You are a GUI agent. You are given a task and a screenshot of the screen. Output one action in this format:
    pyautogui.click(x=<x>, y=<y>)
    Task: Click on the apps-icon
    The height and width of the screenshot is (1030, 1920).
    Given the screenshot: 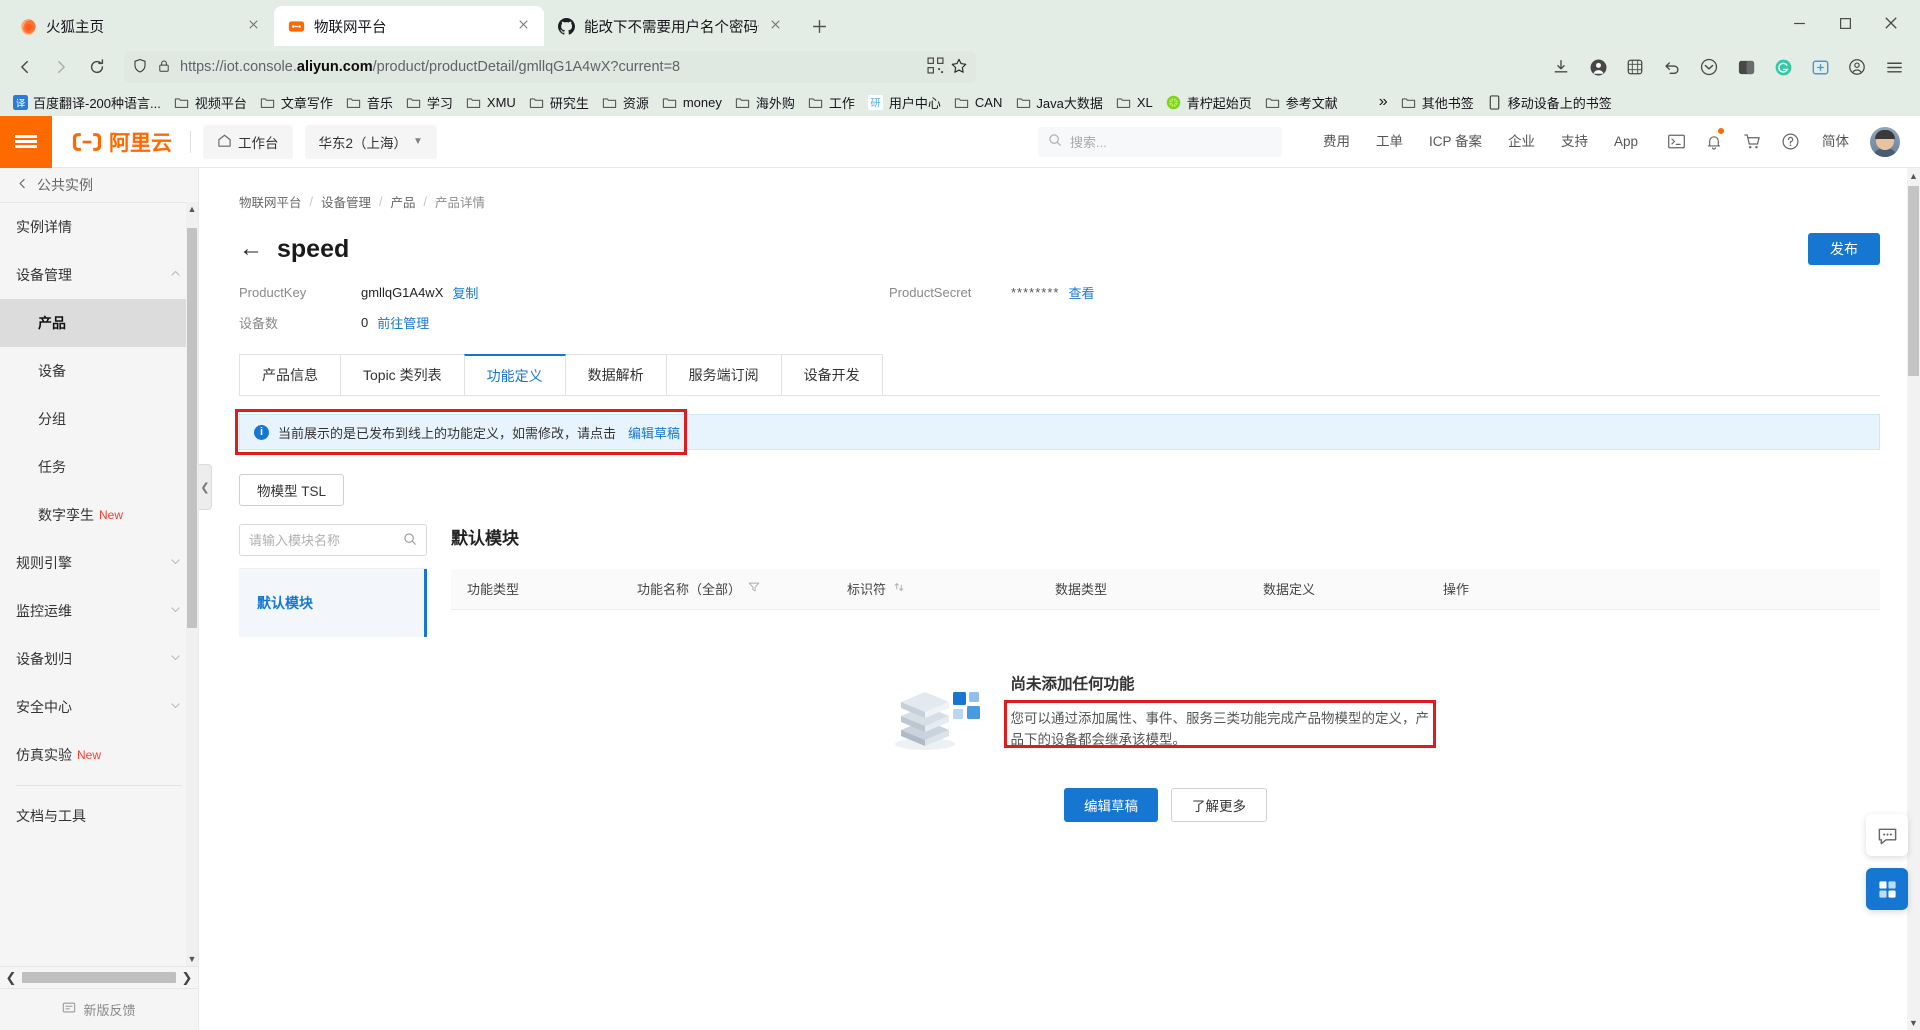 What is the action you would take?
    pyautogui.click(x=1887, y=889)
    